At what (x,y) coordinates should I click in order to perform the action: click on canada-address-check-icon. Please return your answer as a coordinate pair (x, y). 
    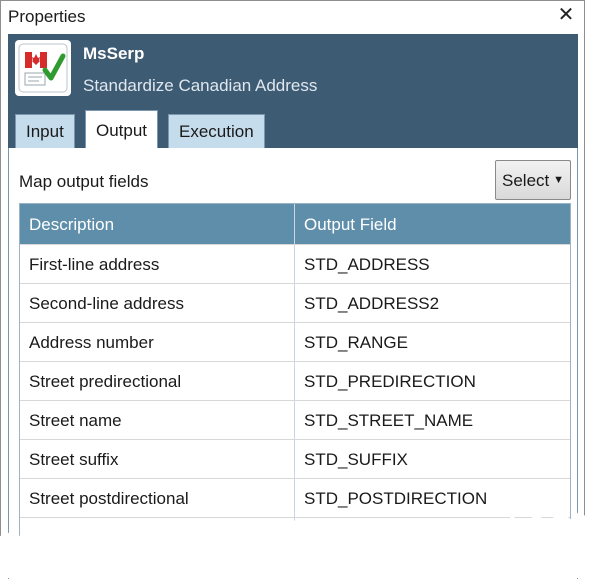
    Looking at the image, I should click on (43, 68).